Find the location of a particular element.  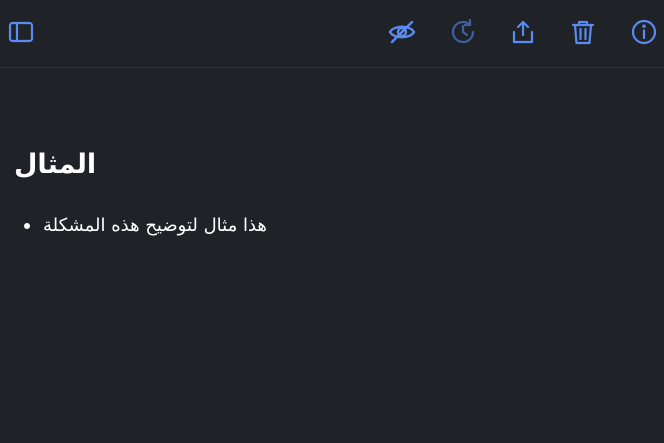

history-icon is located at coordinates (463, 31).